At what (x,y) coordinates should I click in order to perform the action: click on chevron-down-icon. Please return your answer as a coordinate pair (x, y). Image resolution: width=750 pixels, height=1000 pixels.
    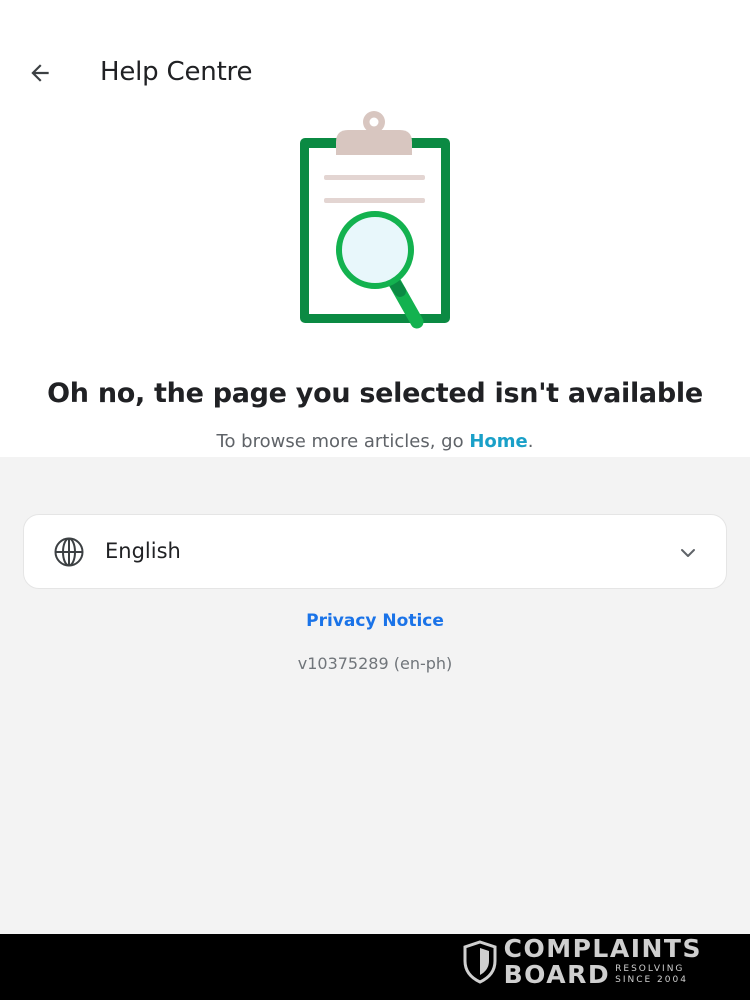
    Looking at the image, I should click on (688, 553).